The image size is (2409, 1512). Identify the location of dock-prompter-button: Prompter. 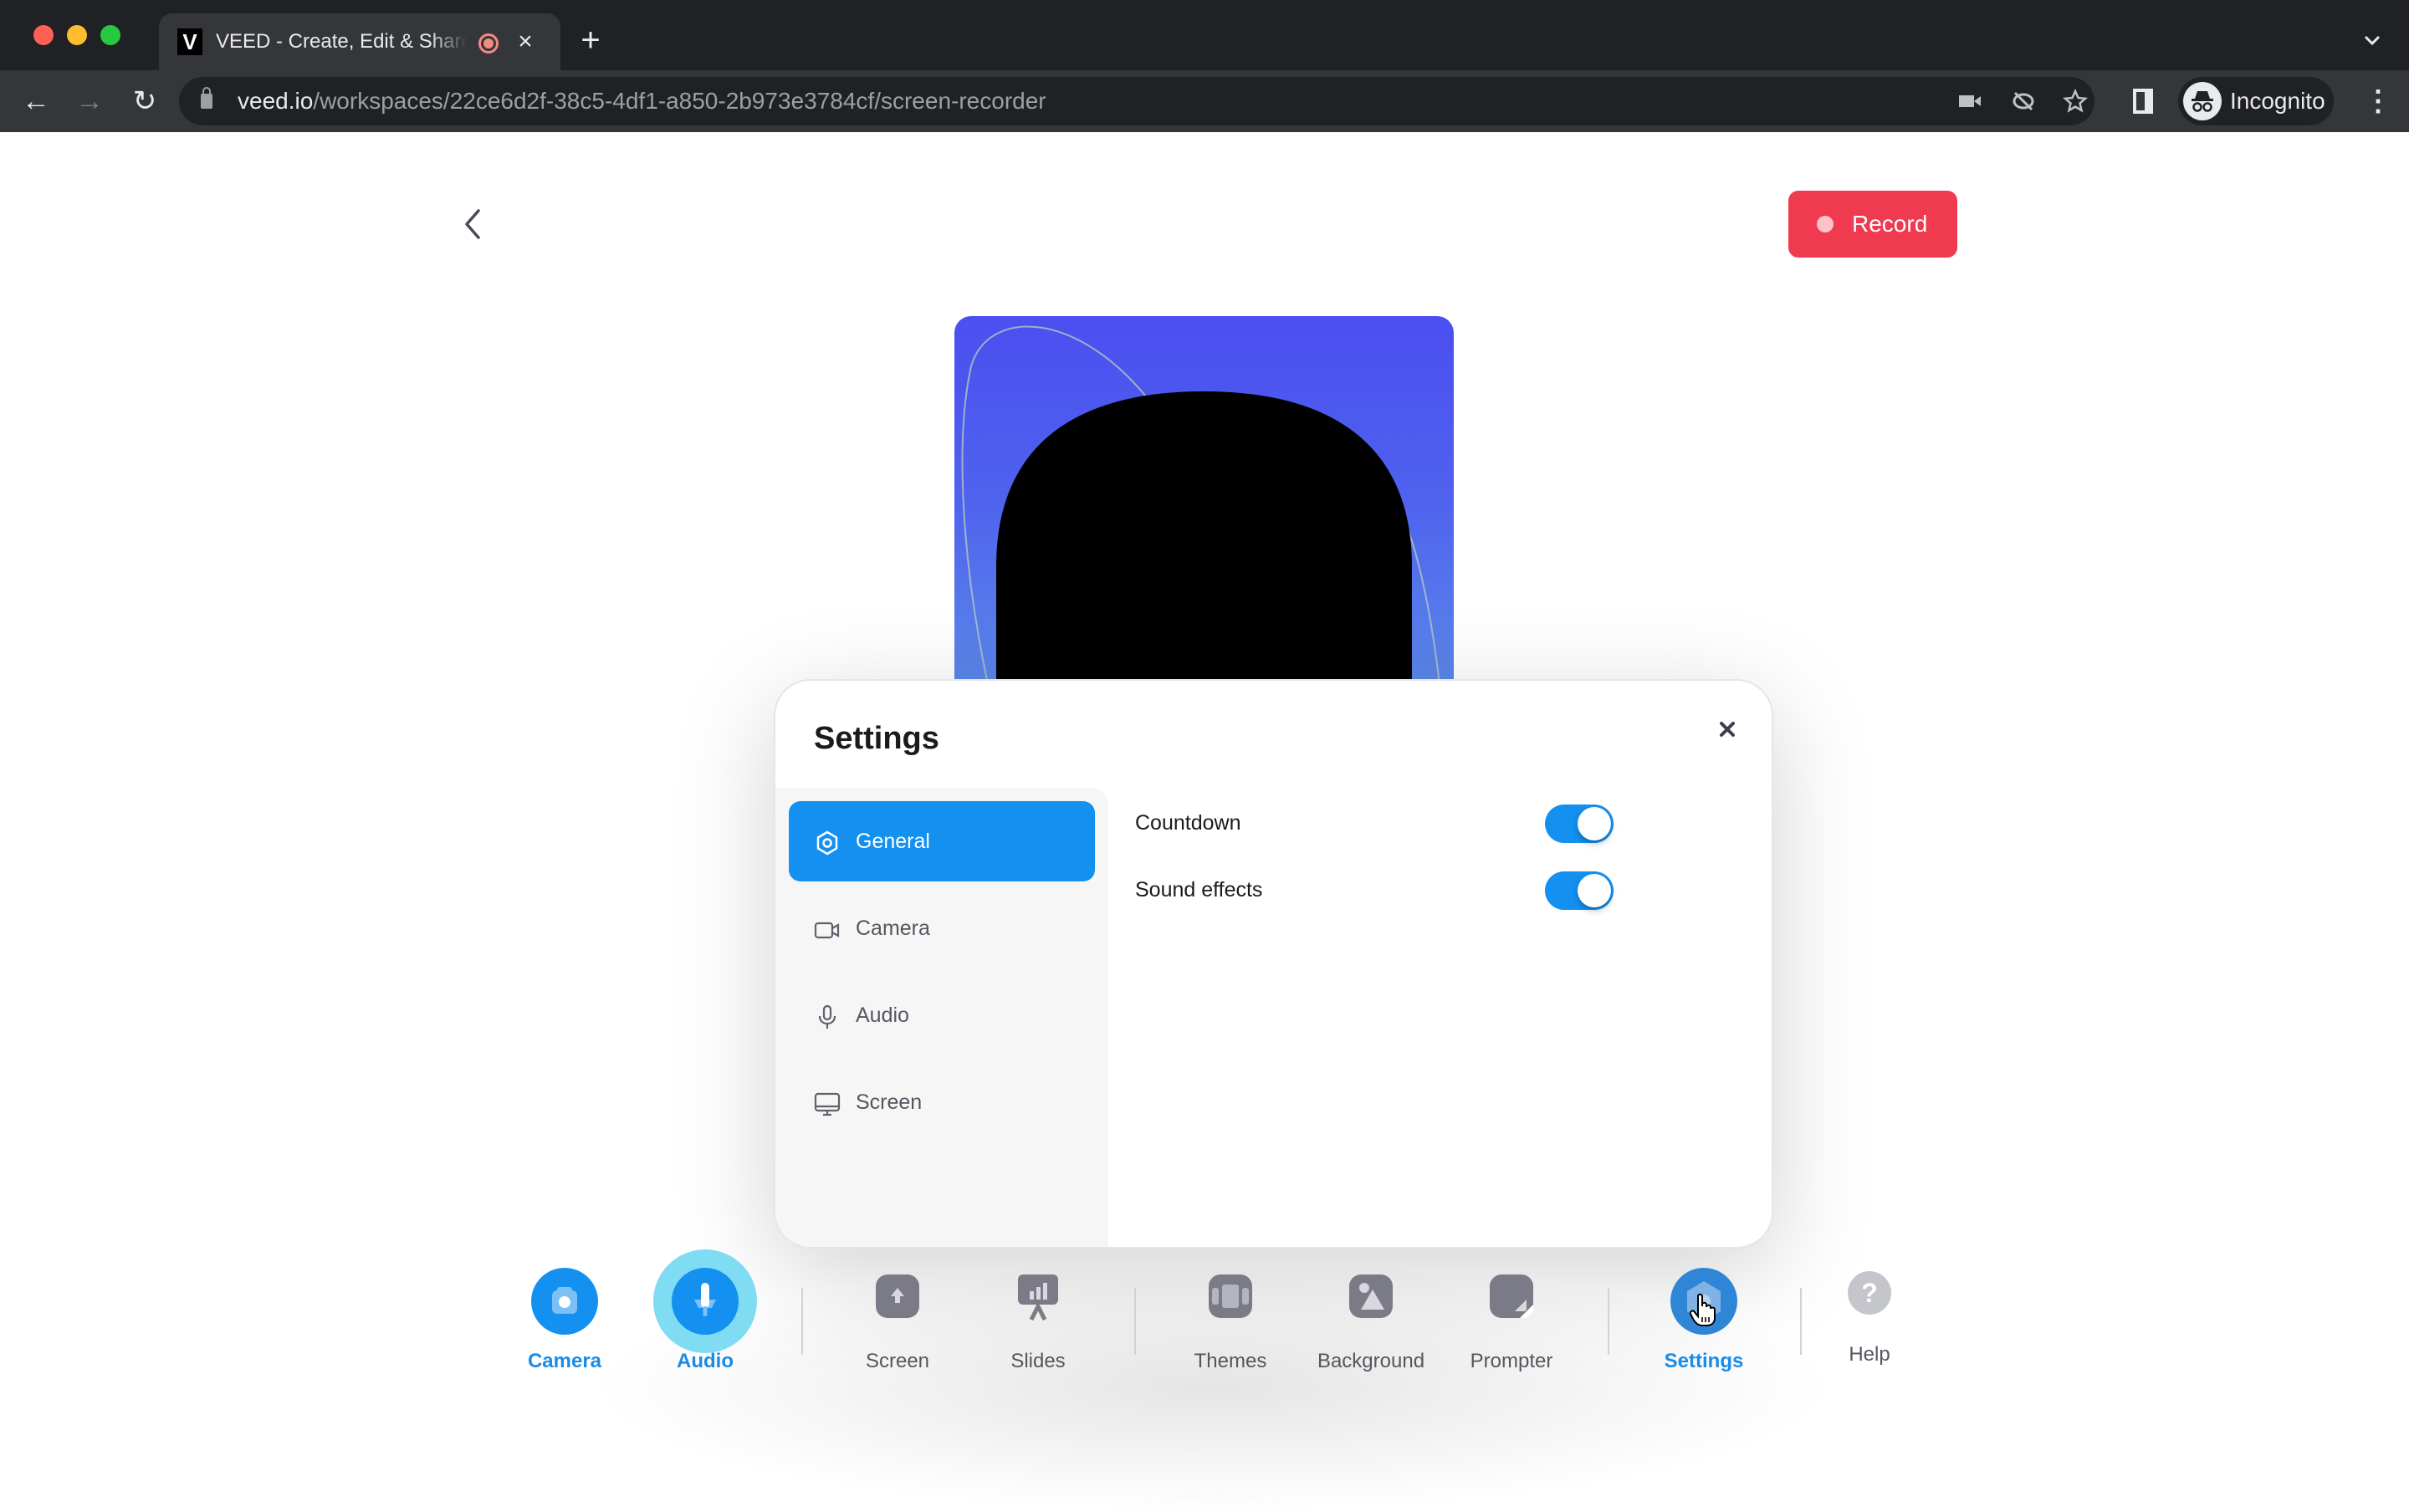
(1511, 1318).